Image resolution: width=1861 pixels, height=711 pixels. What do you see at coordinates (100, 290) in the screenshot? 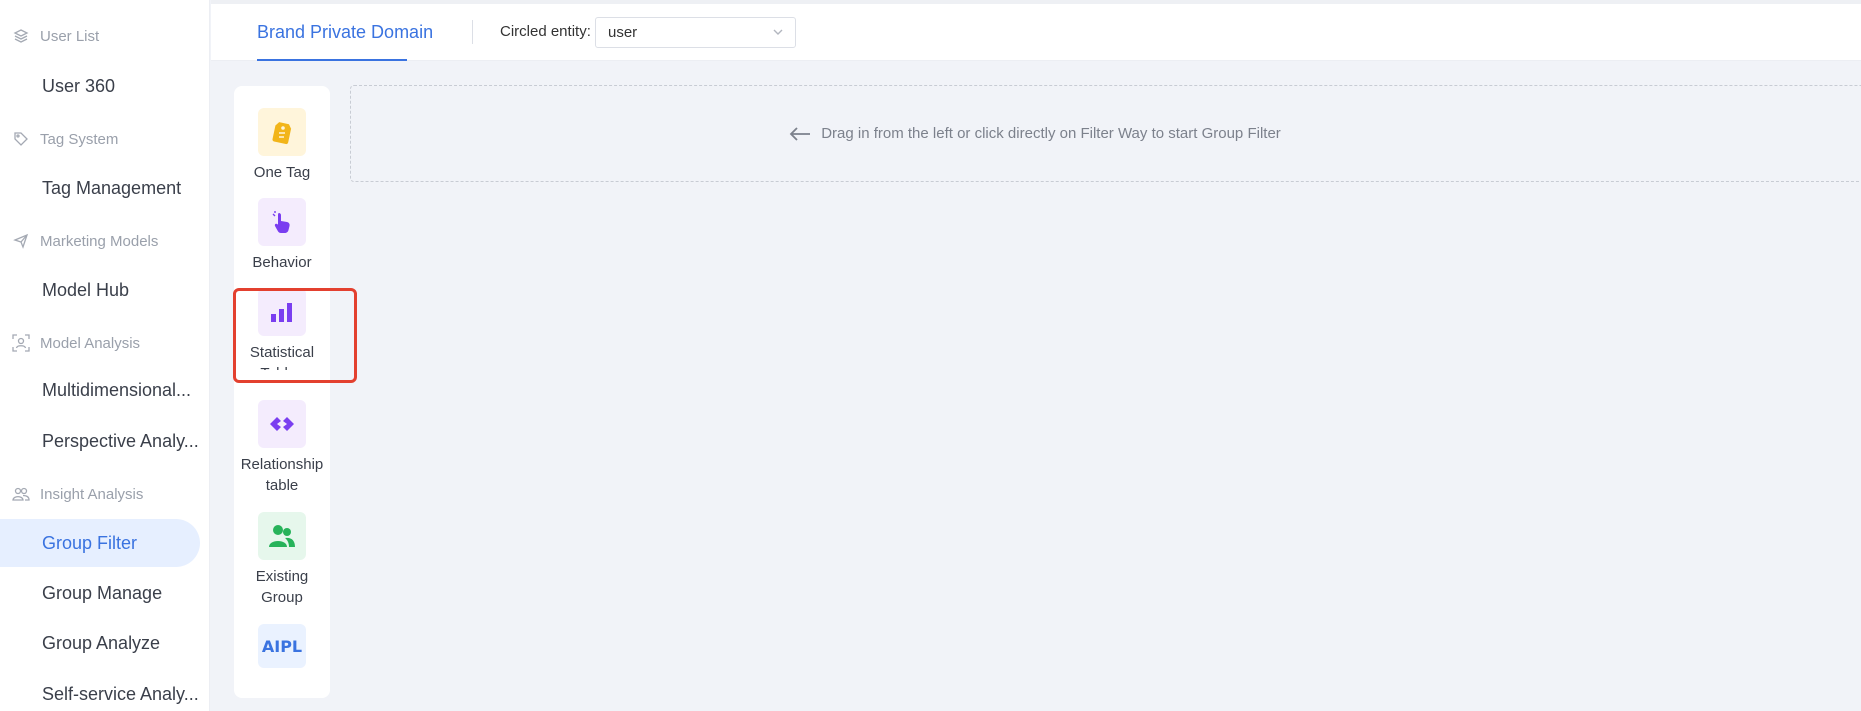
I see `sidebar-item-model-hub: Model Hub` at bounding box center [100, 290].